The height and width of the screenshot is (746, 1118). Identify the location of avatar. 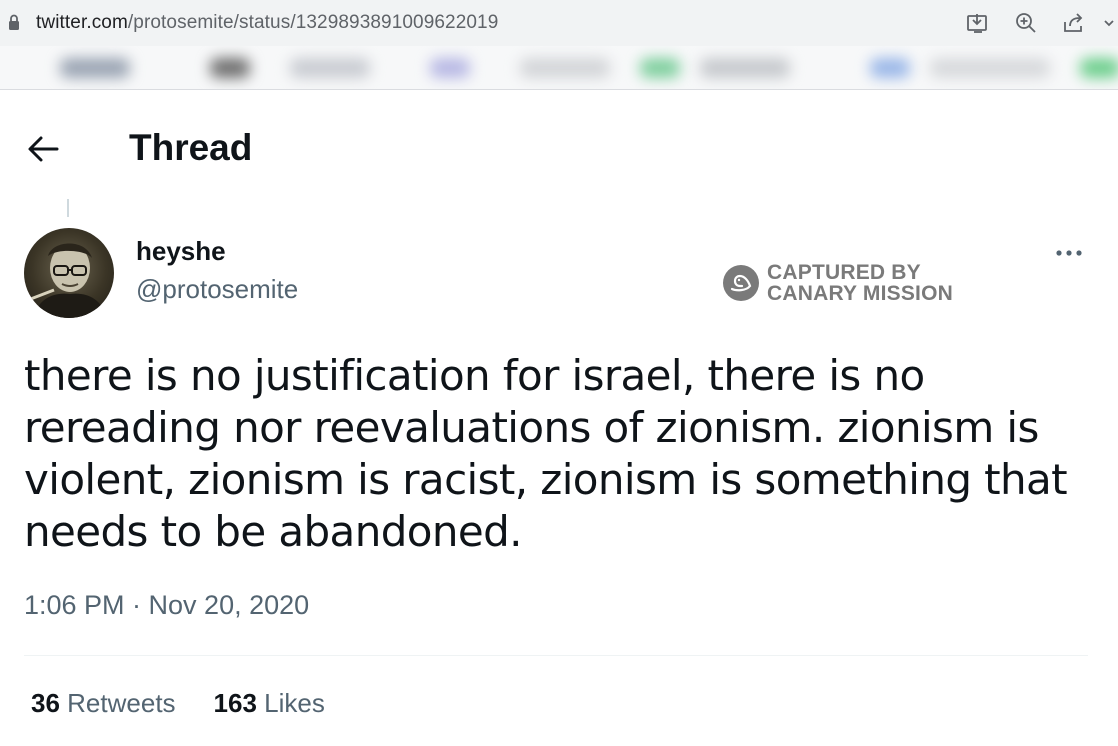
(69, 273).